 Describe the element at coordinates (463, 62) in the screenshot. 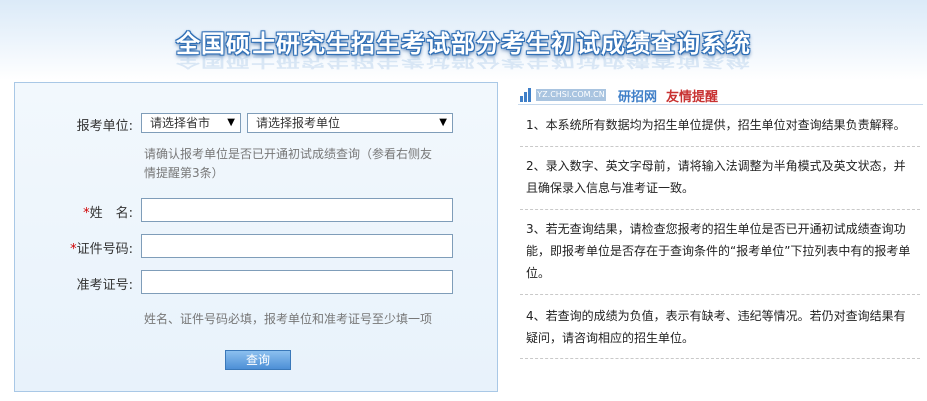

I see `page-title-reflection: 全国硕士研究生招生考试部分考生初试成绩查询系统` at that location.